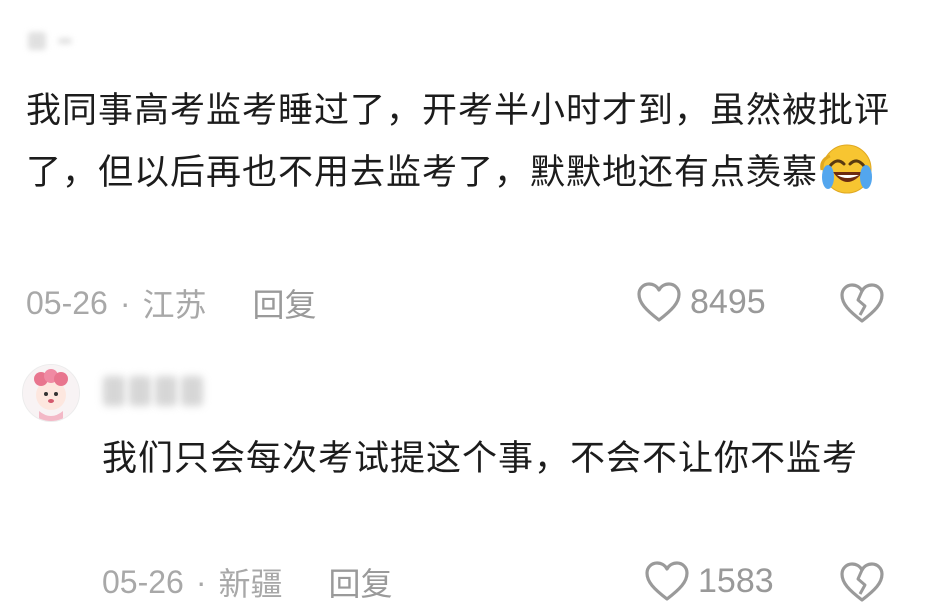 This screenshot has width=933, height=605. Describe the element at coordinates (736, 580) in the screenshot. I see `like-count: 1583` at that location.